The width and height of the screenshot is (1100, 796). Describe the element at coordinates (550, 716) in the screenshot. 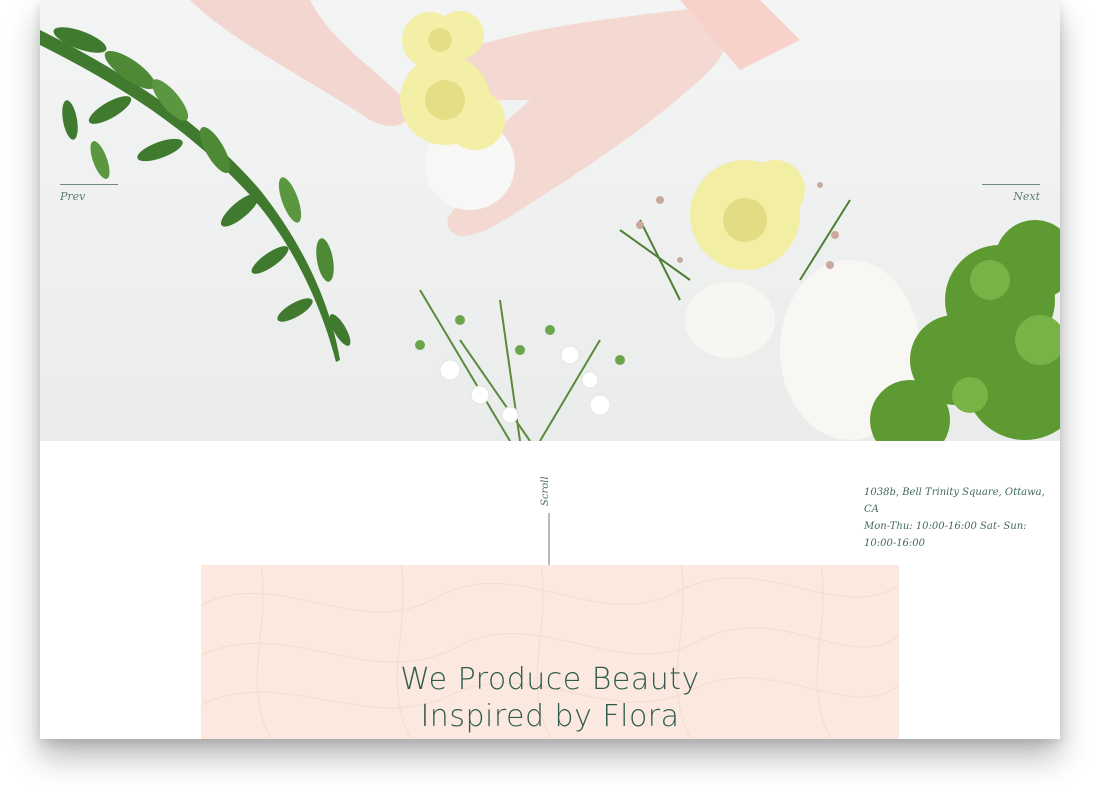

I see `promo-title-line2: Inspired by Flora` at that location.